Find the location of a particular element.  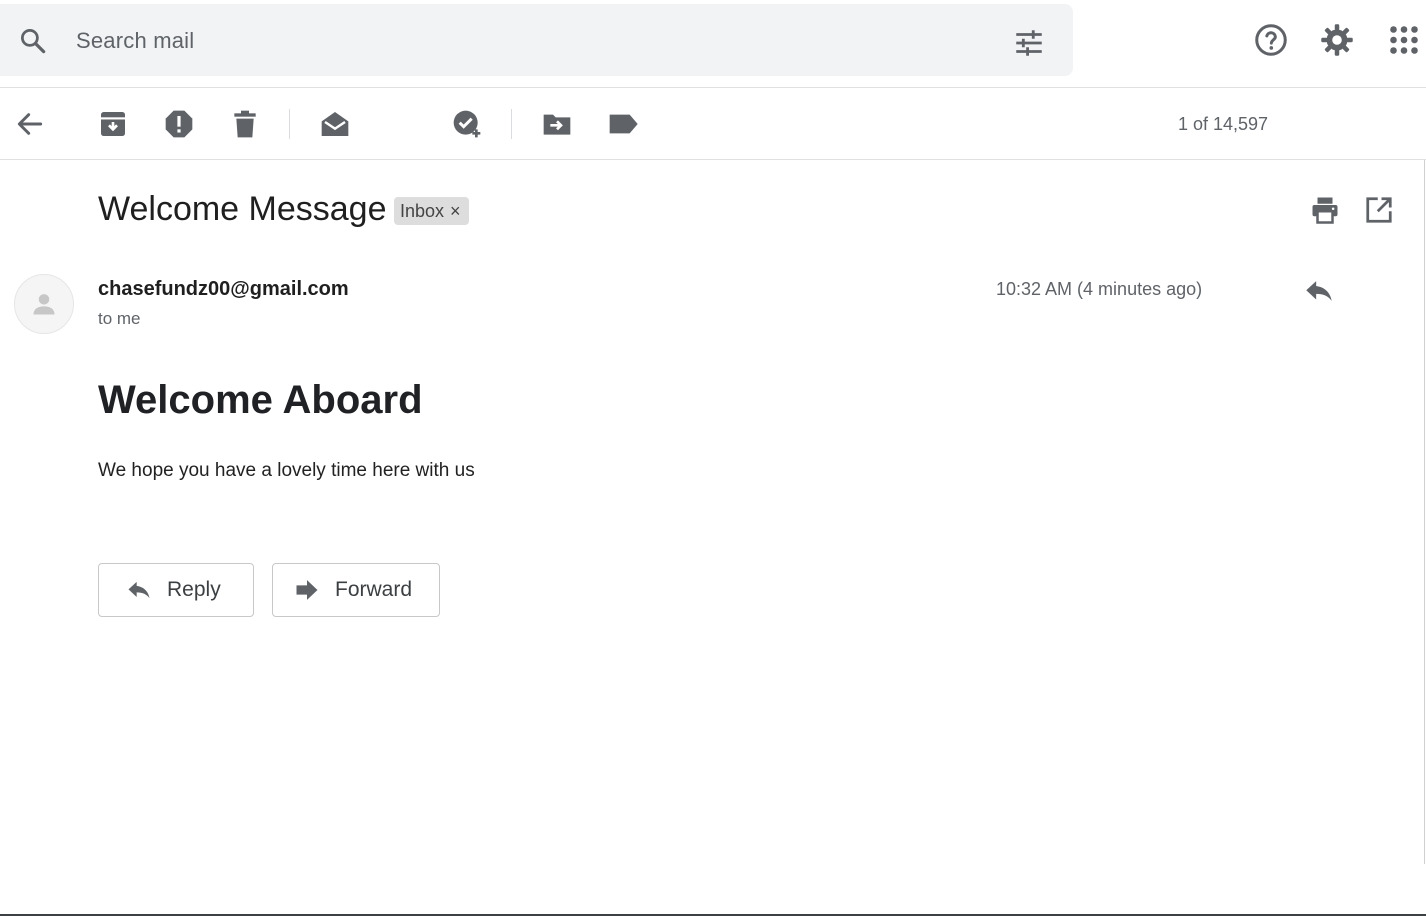

search-icon is located at coordinates (33, 41).